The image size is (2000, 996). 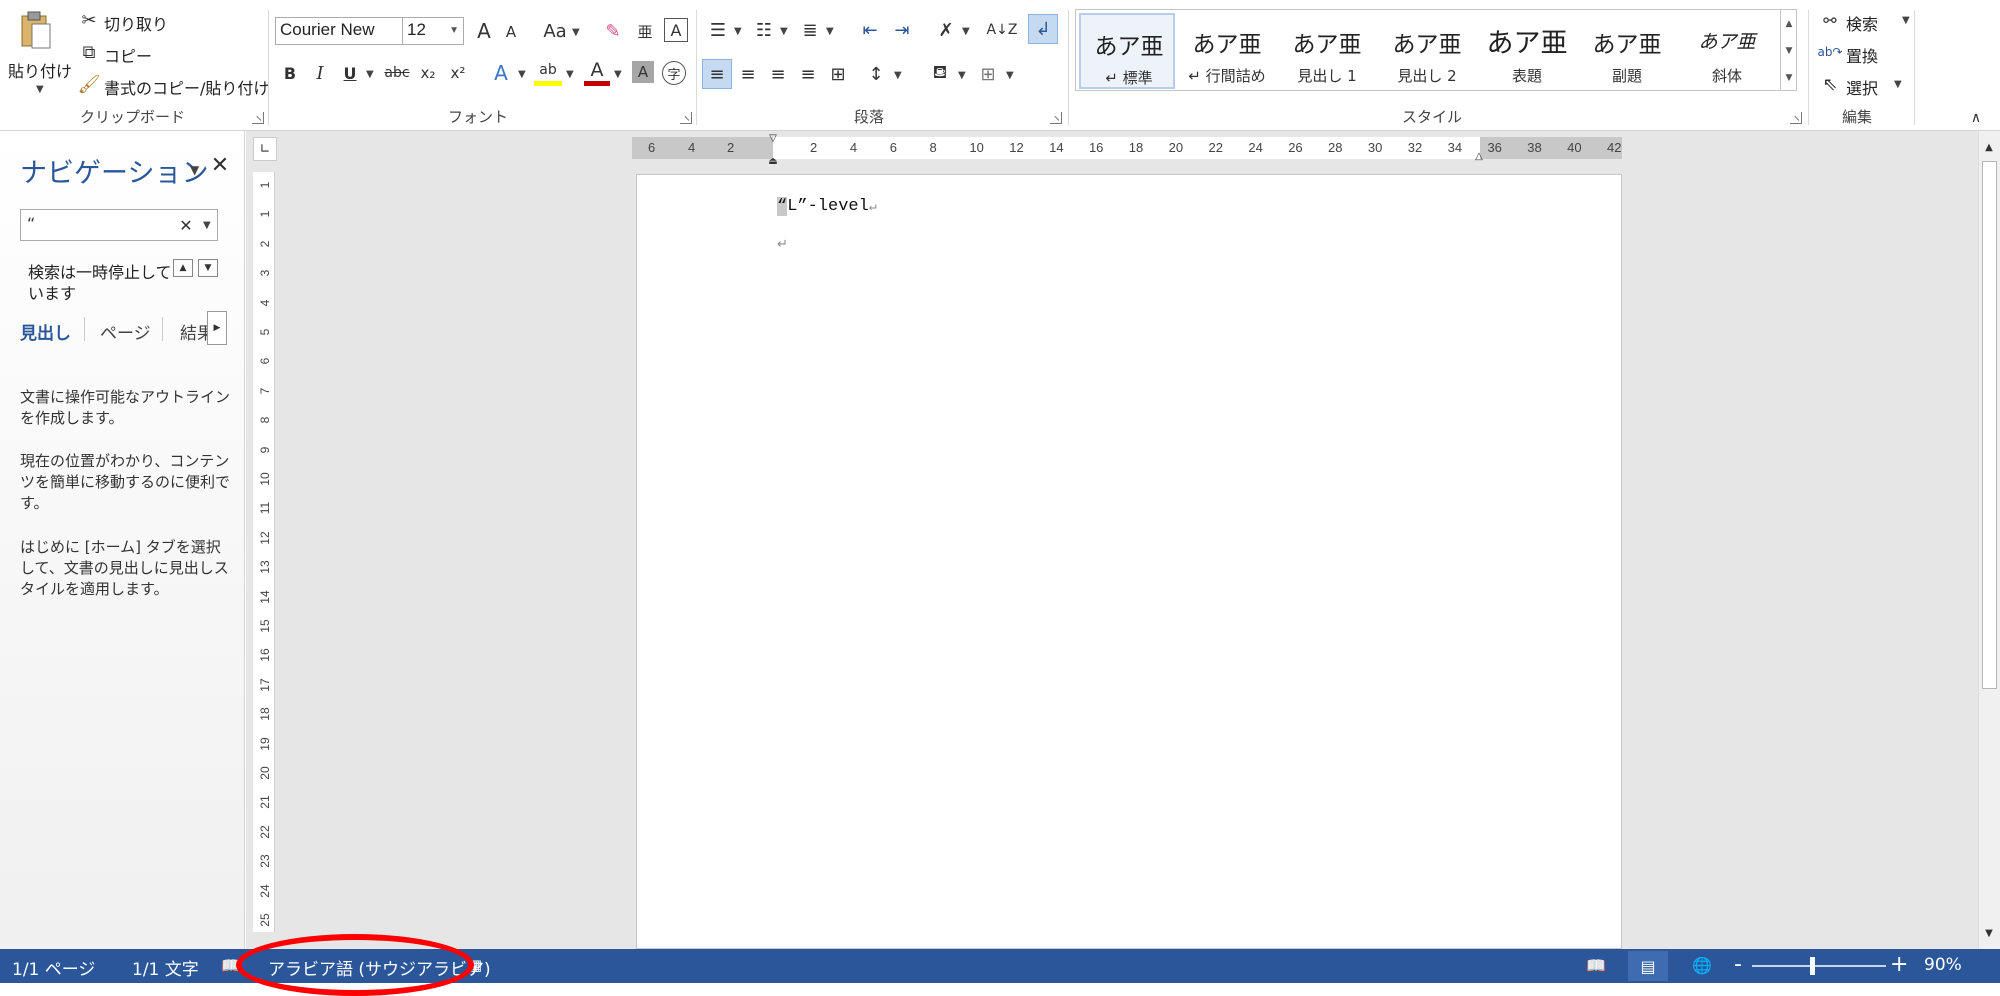 I want to click on phonetic-guide-icon: 亜, so click(x=645, y=31).